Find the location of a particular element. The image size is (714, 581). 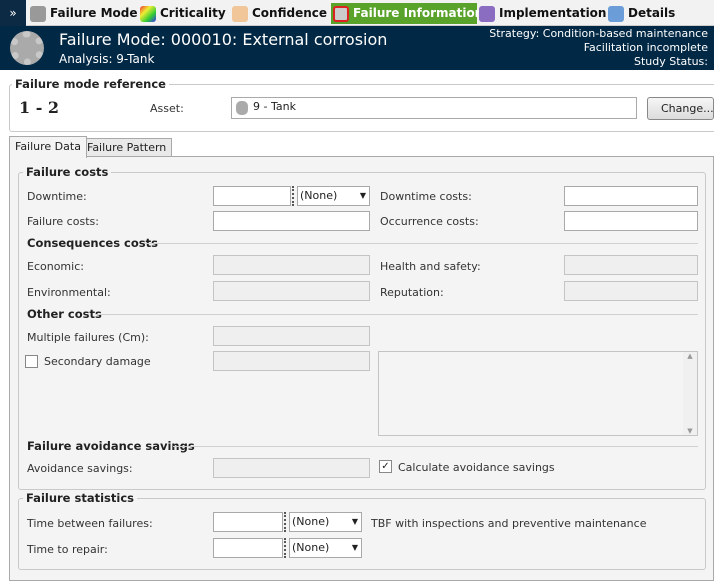

tab-implementation: Implementation is located at coordinates (541, 13).